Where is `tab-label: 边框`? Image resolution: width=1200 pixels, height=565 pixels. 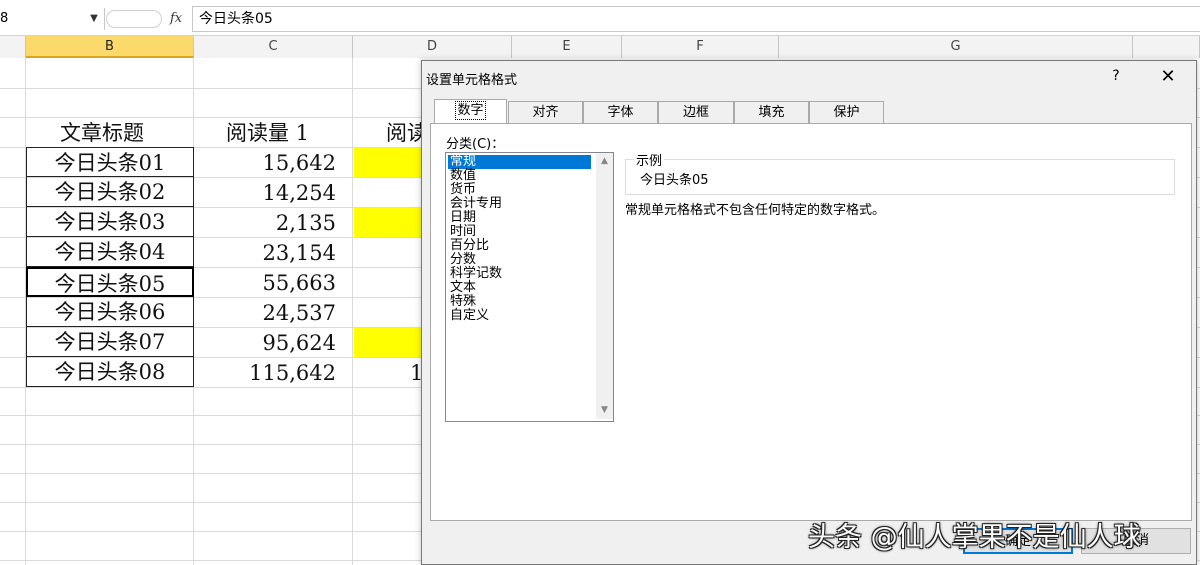
tab-label: 边框 is located at coordinates (695, 112).